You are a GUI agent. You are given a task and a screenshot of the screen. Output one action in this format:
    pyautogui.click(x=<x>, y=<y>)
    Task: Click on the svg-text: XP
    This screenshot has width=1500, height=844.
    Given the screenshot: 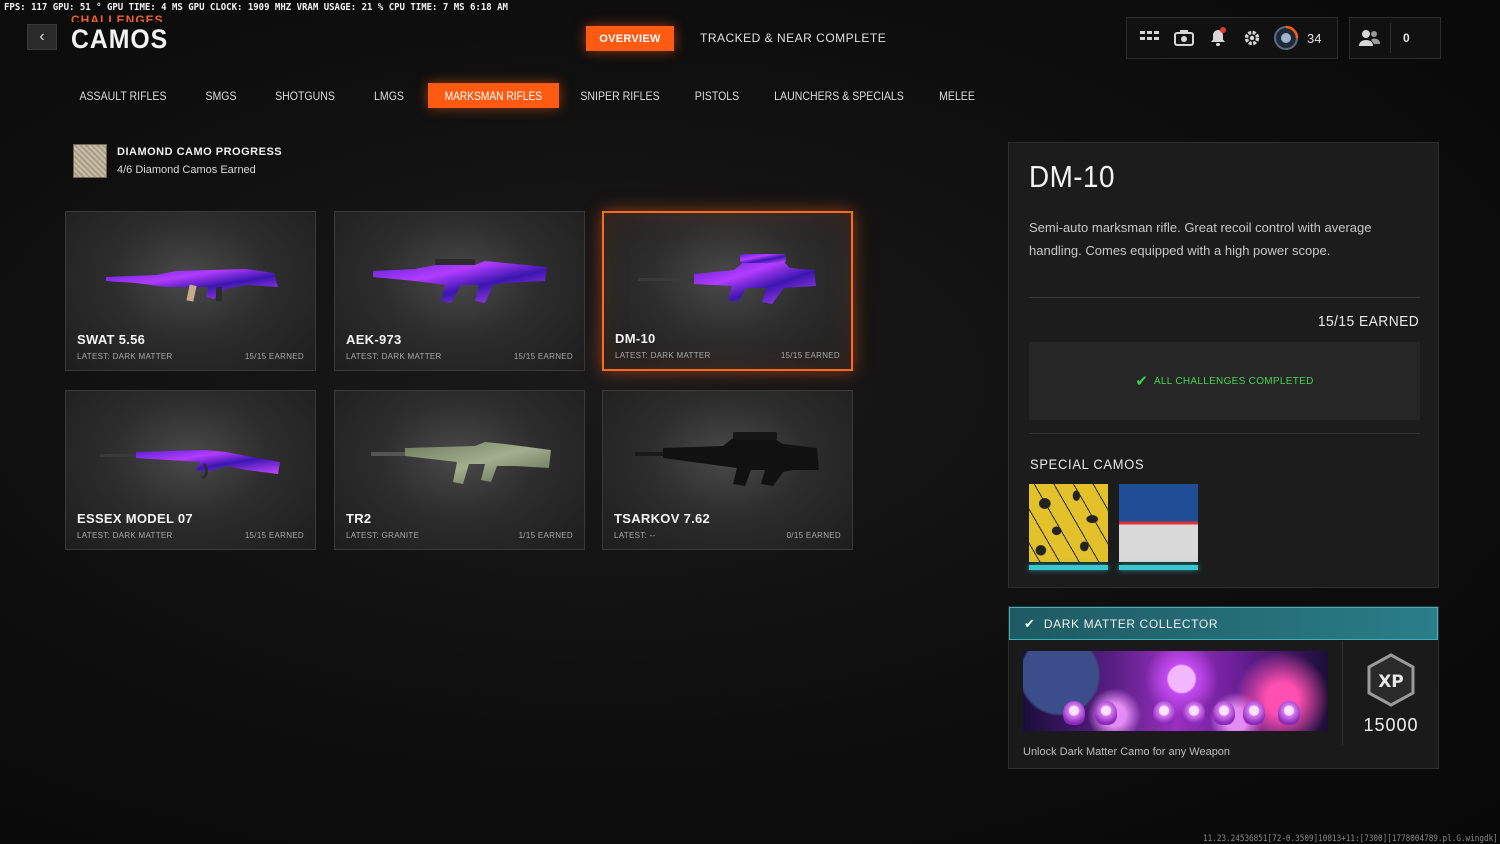 What is the action you would take?
    pyautogui.click(x=1391, y=682)
    